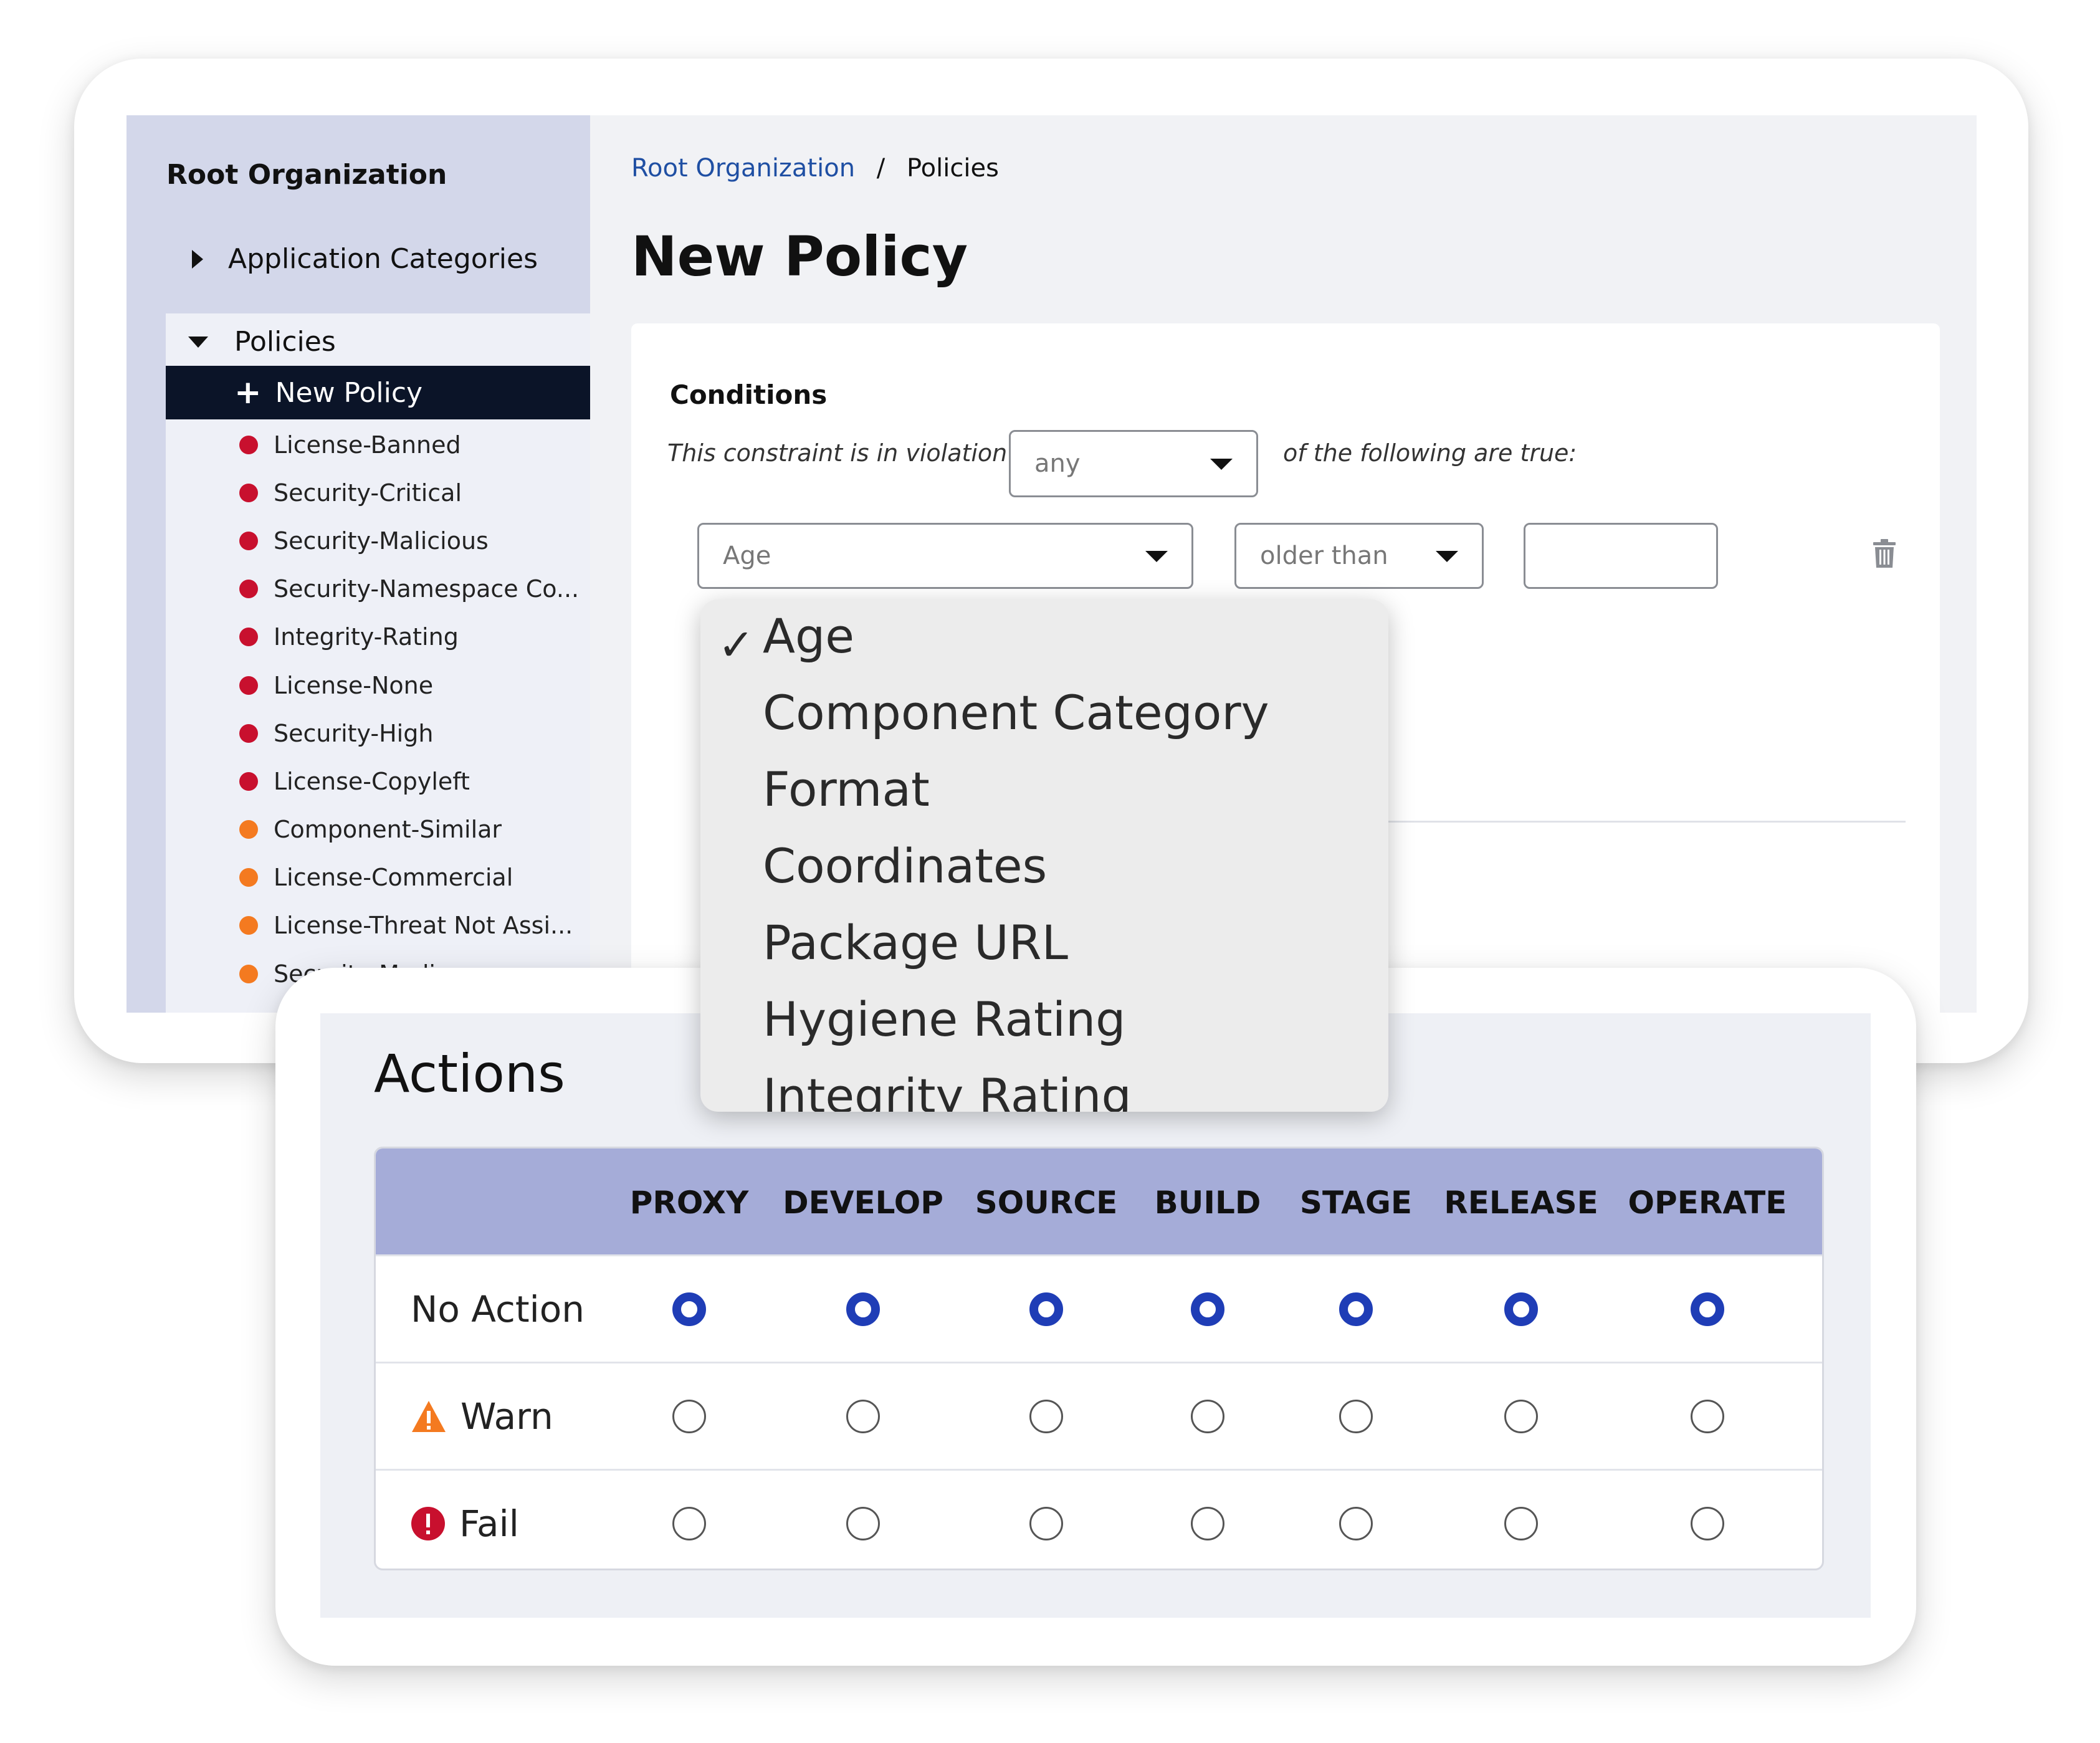 This screenshot has width=2100, height=1743. What do you see at coordinates (306, 175) in the screenshot?
I see `sidebar-org-title: Root Organization` at bounding box center [306, 175].